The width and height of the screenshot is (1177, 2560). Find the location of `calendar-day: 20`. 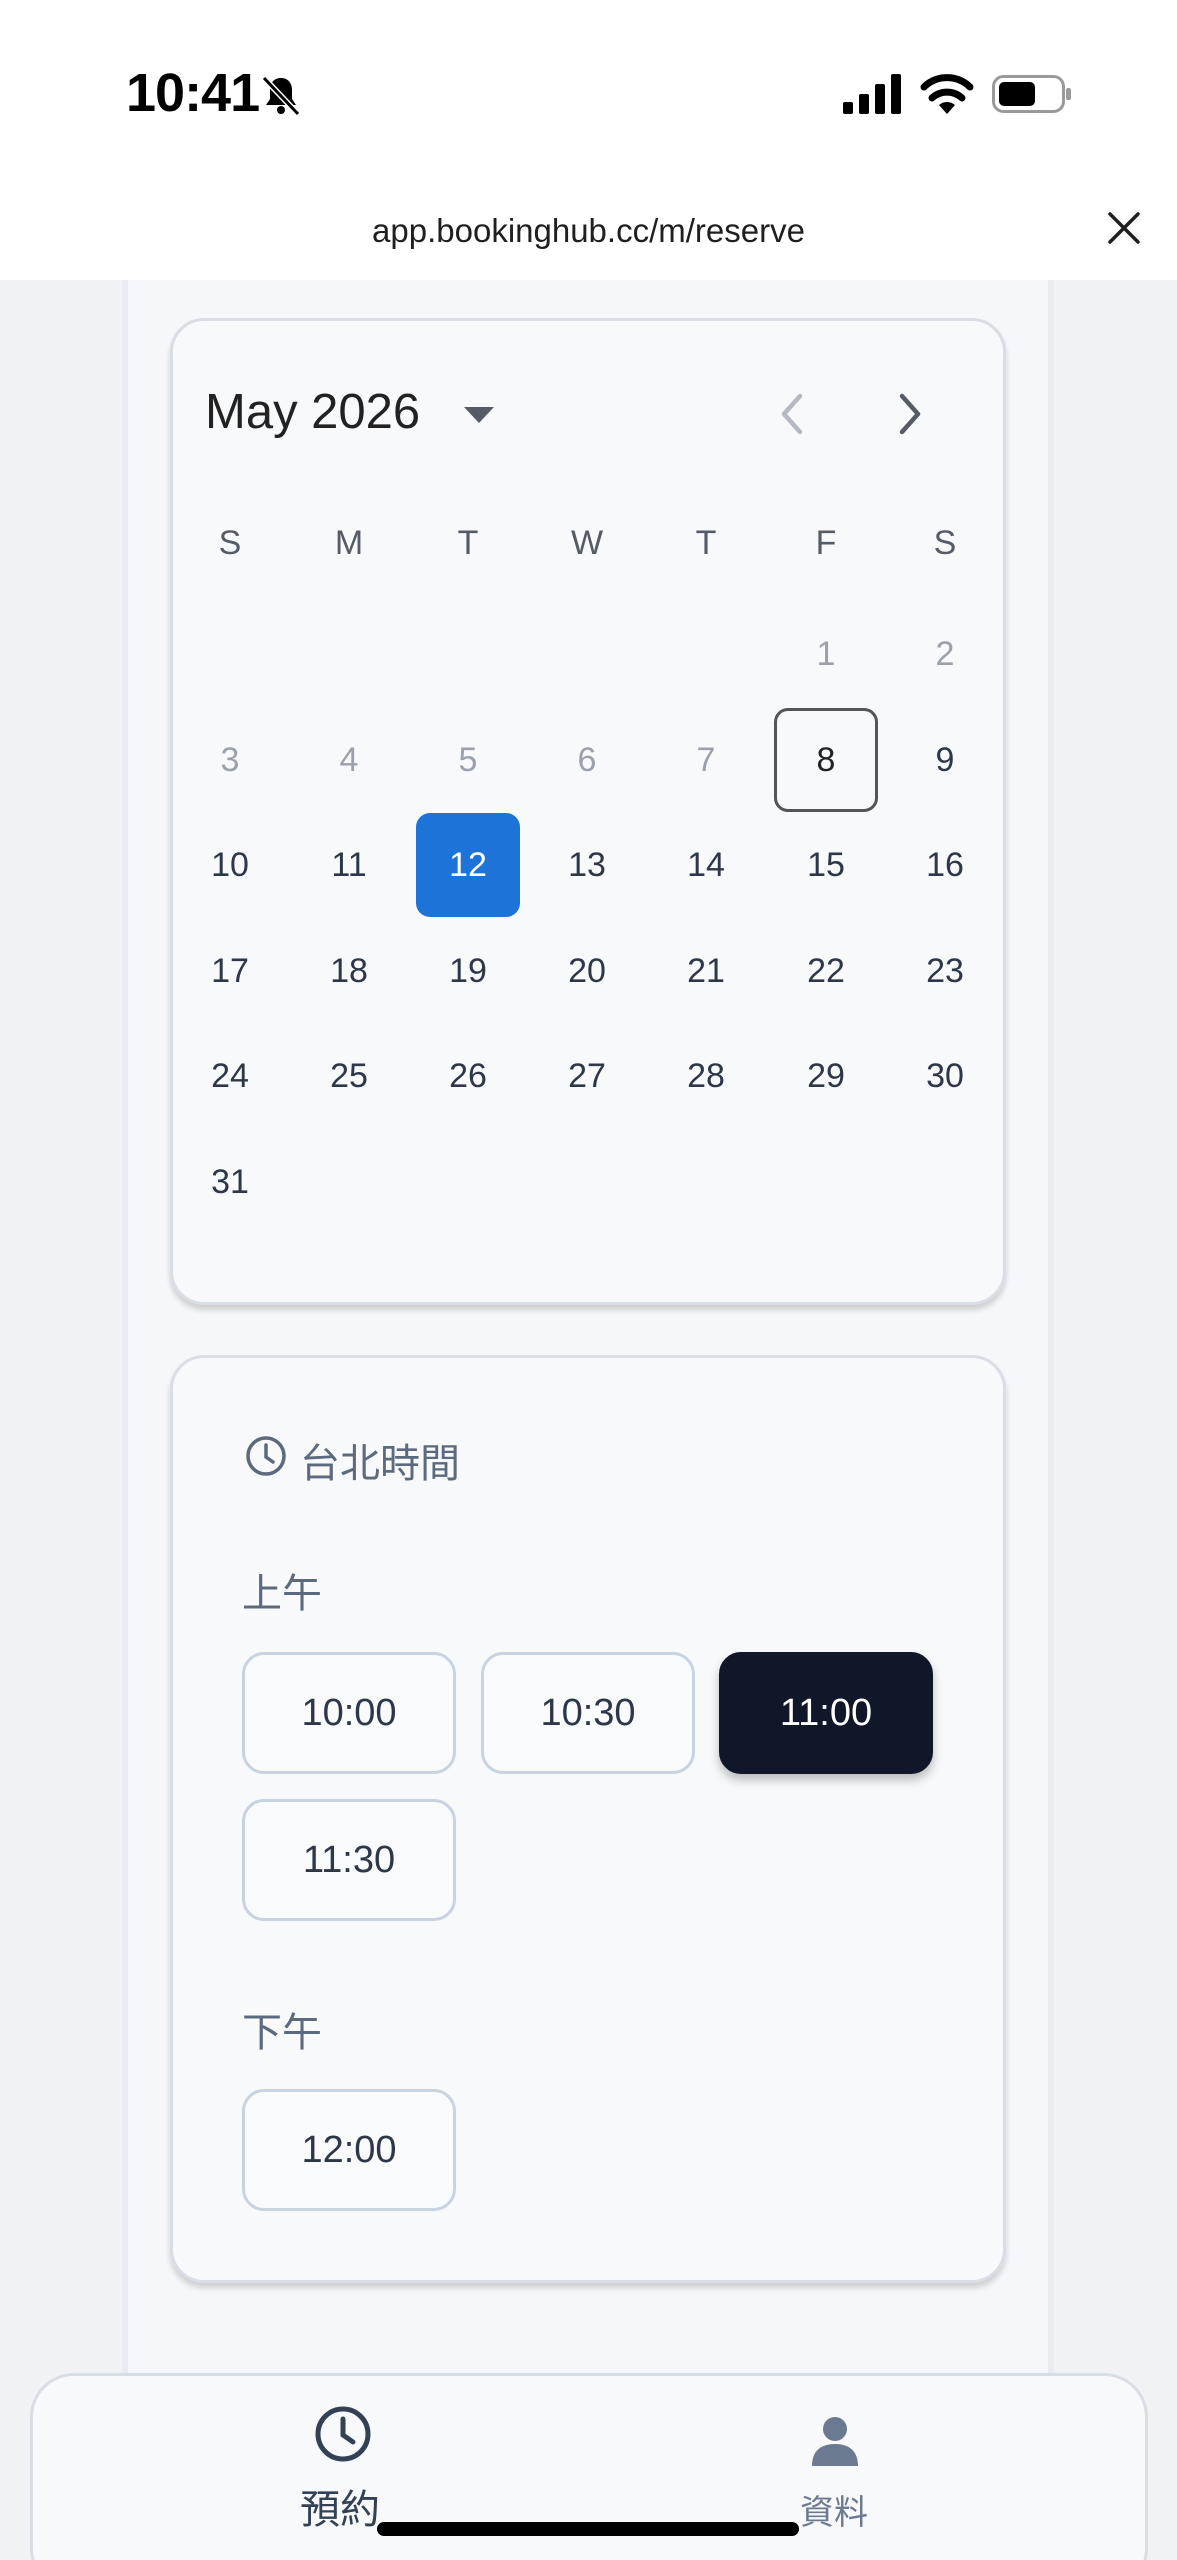

calendar-day: 20 is located at coordinates (587, 971).